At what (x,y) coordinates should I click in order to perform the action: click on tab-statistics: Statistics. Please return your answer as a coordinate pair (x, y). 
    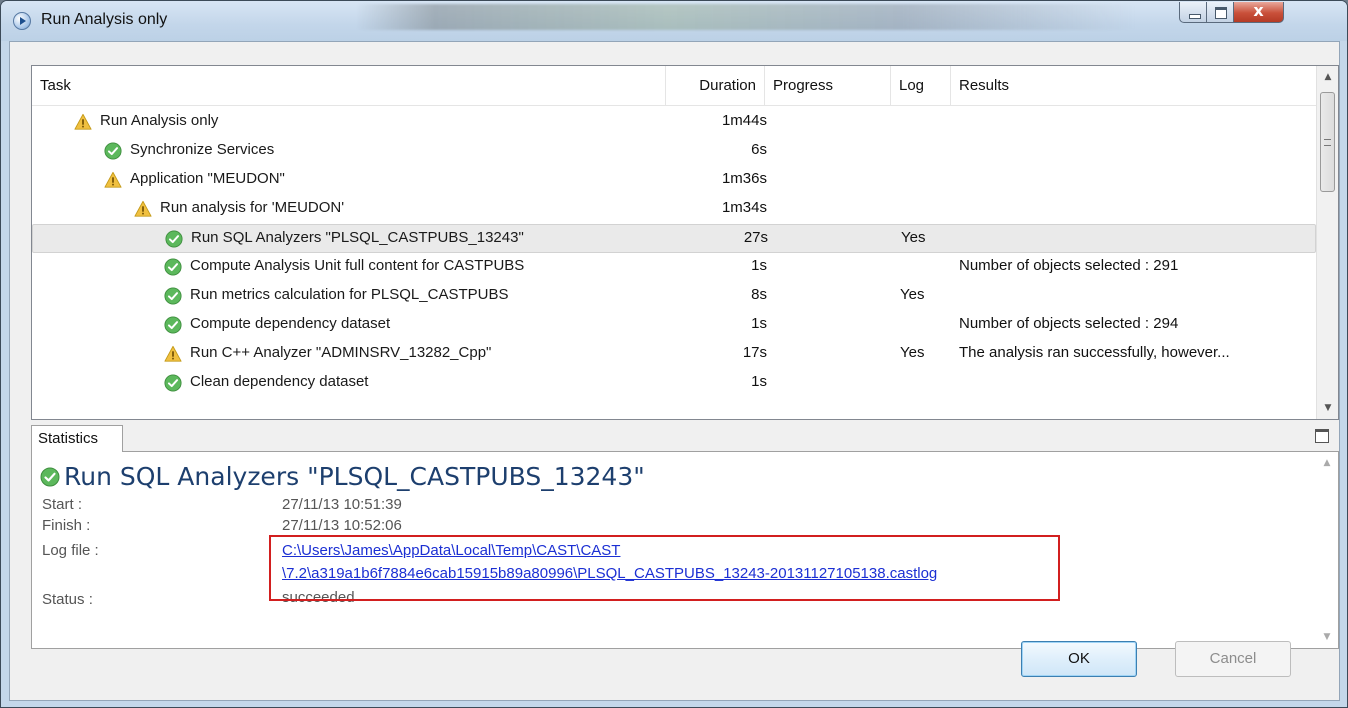
    Looking at the image, I should click on (77, 438).